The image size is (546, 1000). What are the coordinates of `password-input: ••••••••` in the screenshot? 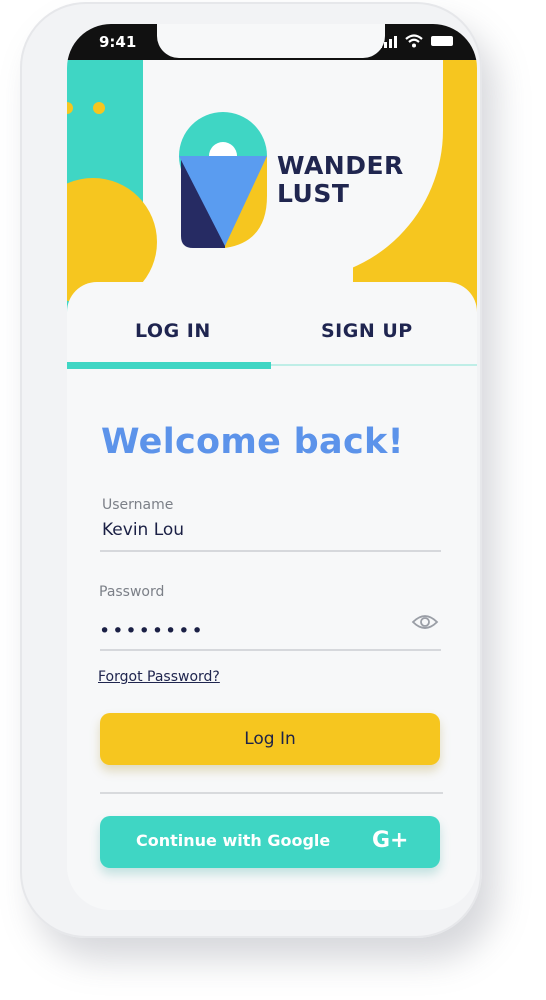 It's located at (152, 631).